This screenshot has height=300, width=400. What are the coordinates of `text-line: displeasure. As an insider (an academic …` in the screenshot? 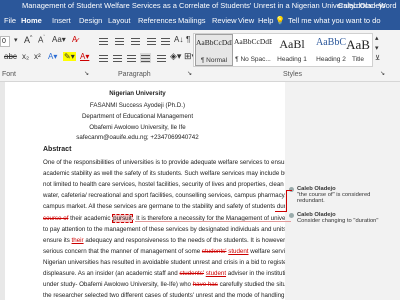 It's located at (167, 273).